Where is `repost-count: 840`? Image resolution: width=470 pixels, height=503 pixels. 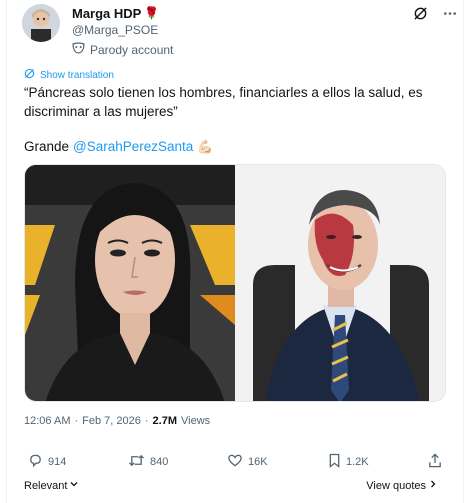
repost-count: 840 is located at coordinates (159, 462).